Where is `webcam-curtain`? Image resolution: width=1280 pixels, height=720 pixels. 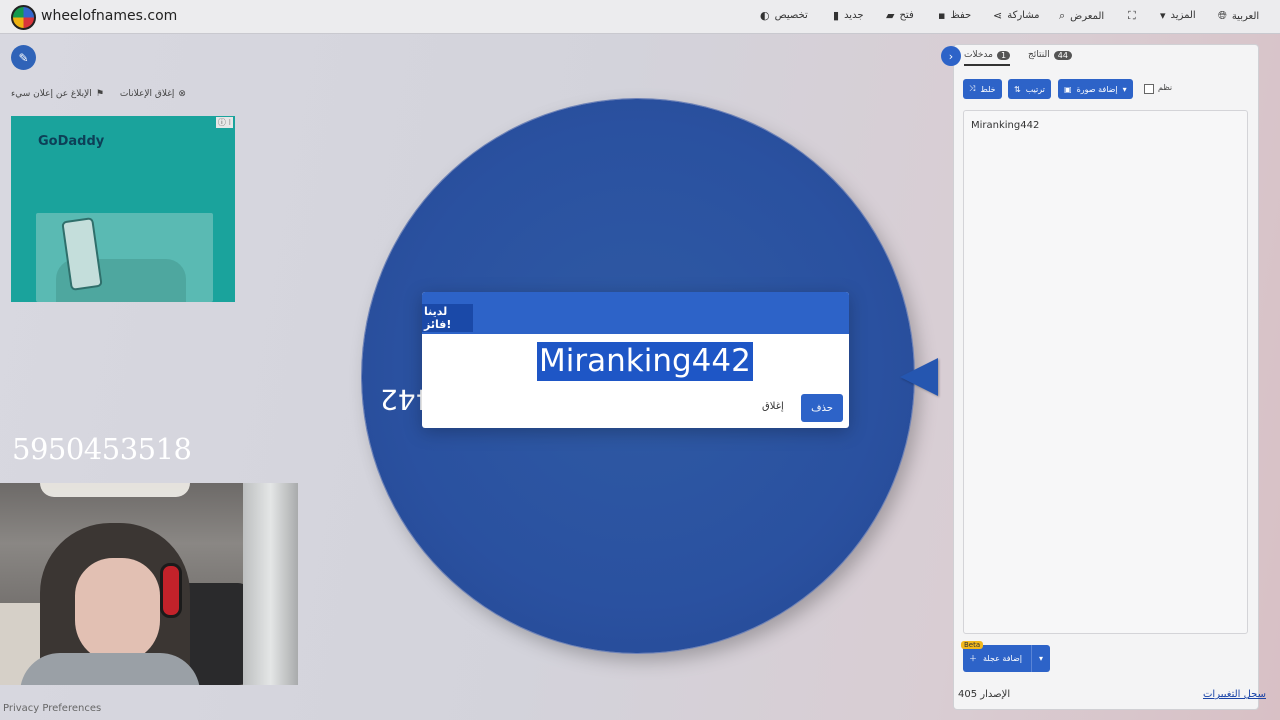
webcam-curtain is located at coordinates (270, 584).